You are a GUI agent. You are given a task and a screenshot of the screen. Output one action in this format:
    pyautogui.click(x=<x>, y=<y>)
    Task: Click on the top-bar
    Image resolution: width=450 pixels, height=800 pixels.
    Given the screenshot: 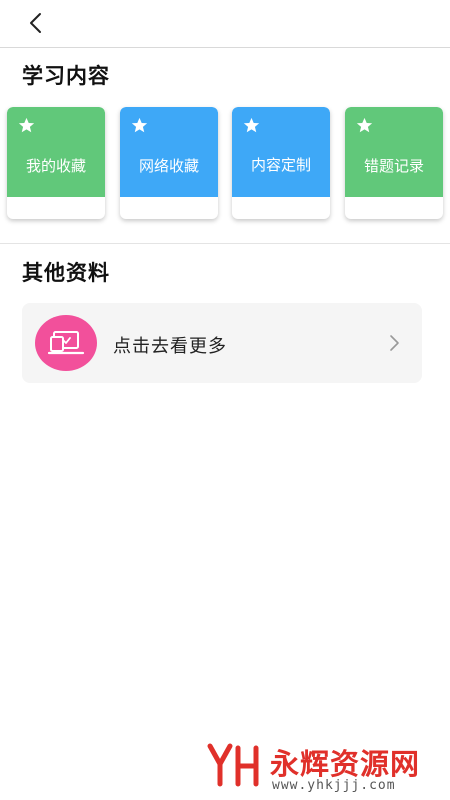 What is the action you would take?
    pyautogui.click(x=225, y=24)
    